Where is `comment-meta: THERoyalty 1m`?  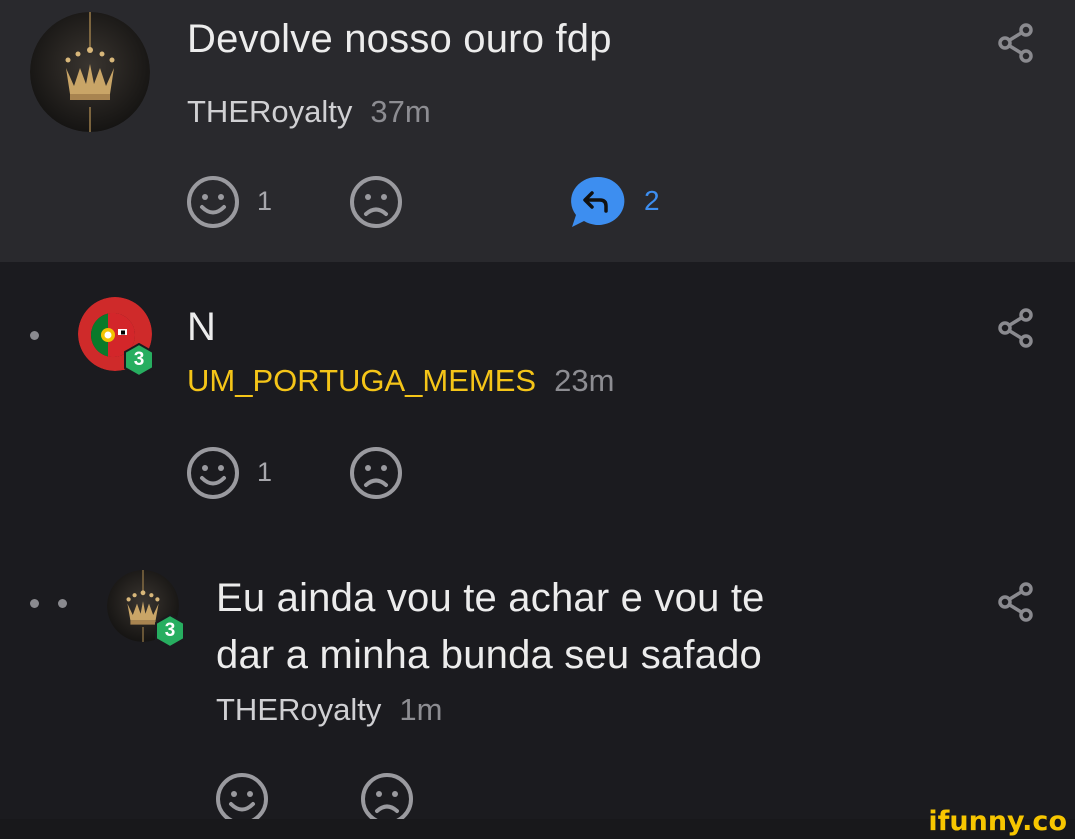 comment-meta: THERoyalty 1m is located at coordinates (329, 710).